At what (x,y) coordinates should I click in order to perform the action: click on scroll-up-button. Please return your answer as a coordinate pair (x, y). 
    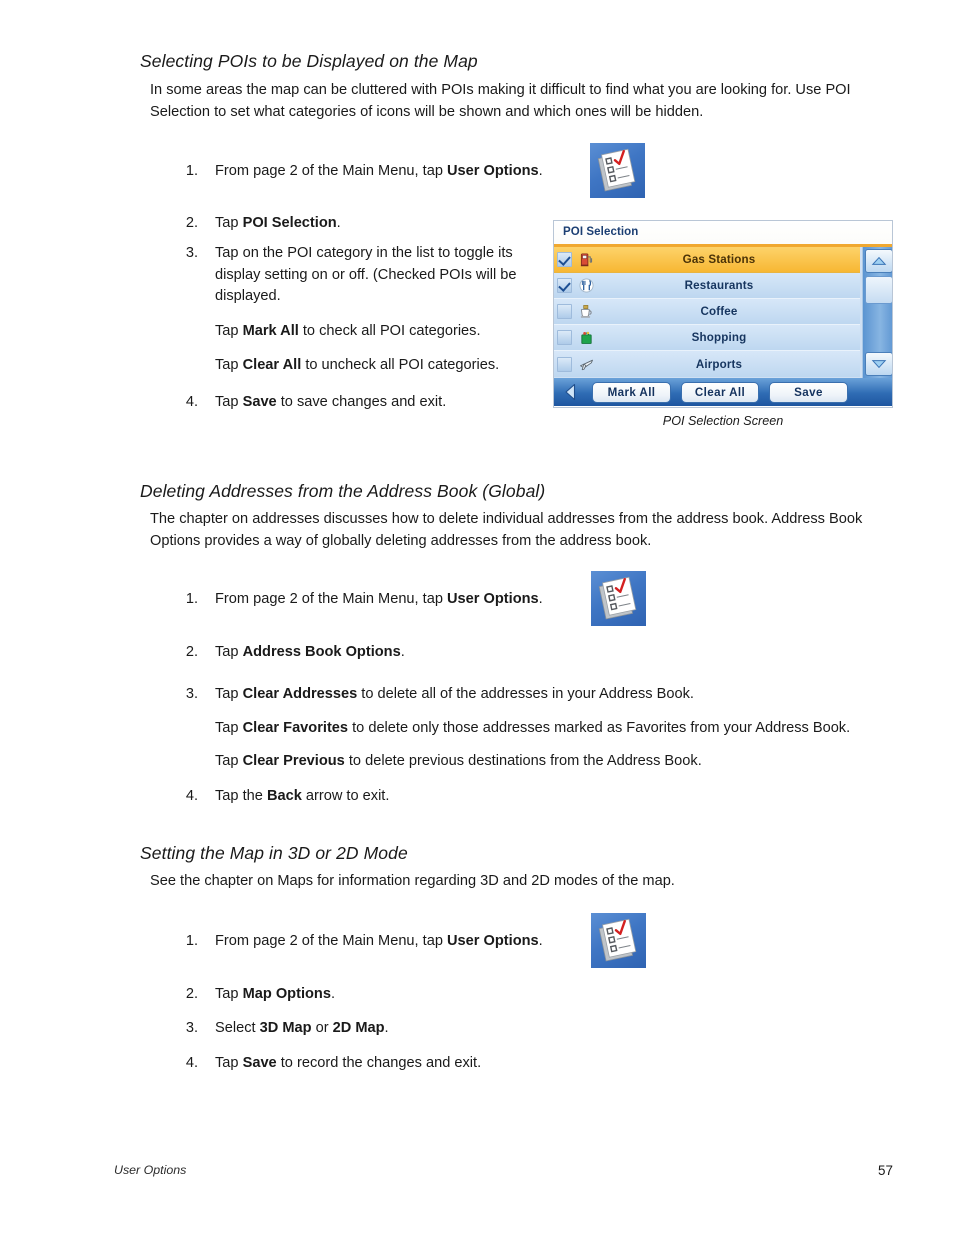
    Looking at the image, I should click on (878, 261).